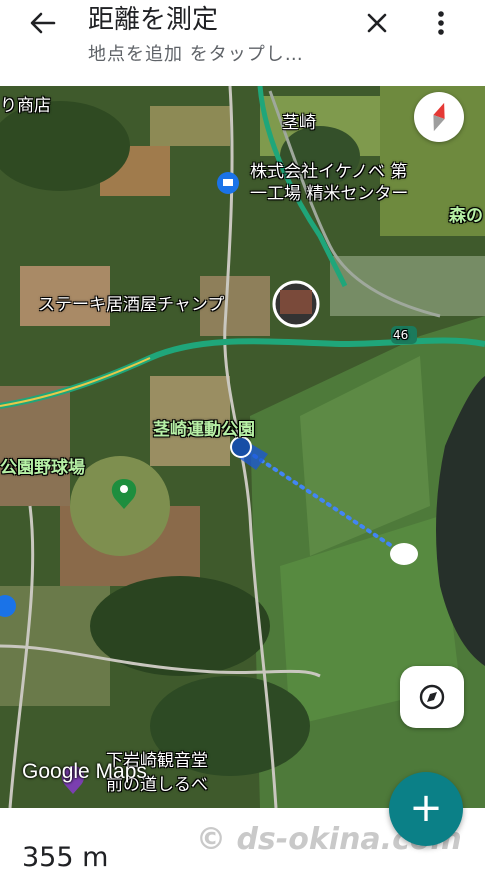  What do you see at coordinates (42, 468) in the screenshot?
I see `map-label-baseball-field: 公園野球場` at bounding box center [42, 468].